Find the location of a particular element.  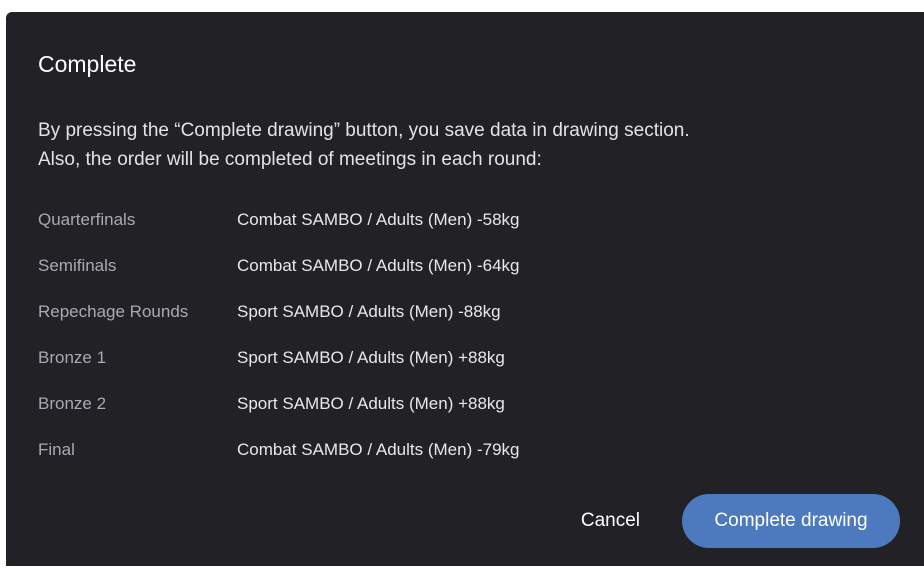

round-name: Bronze 1 is located at coordinates (72, 357).